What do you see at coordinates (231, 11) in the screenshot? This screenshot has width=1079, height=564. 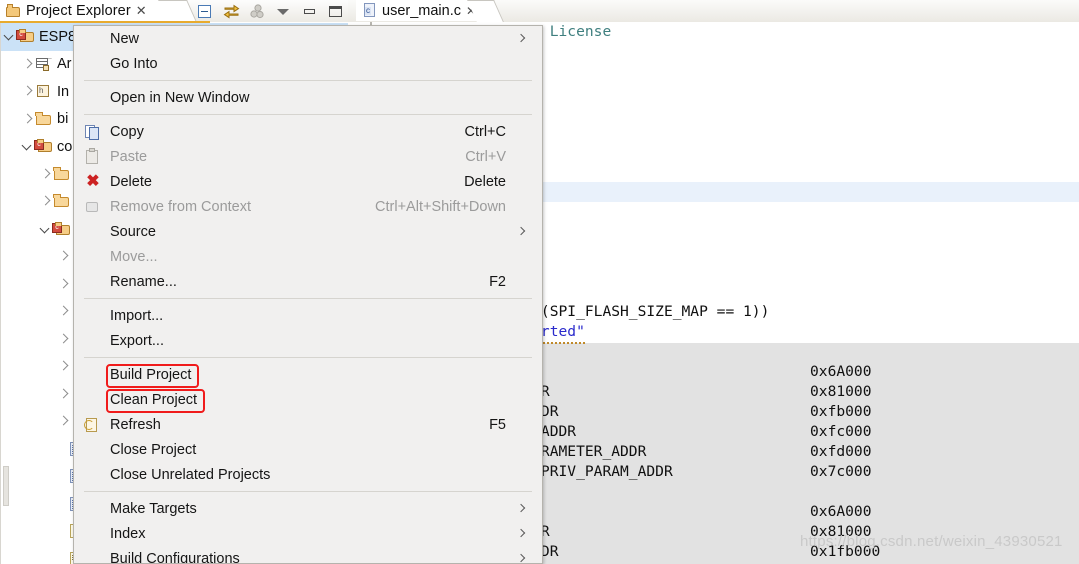 I see `link-with-editor-icon` at bounding box center [231, 11].